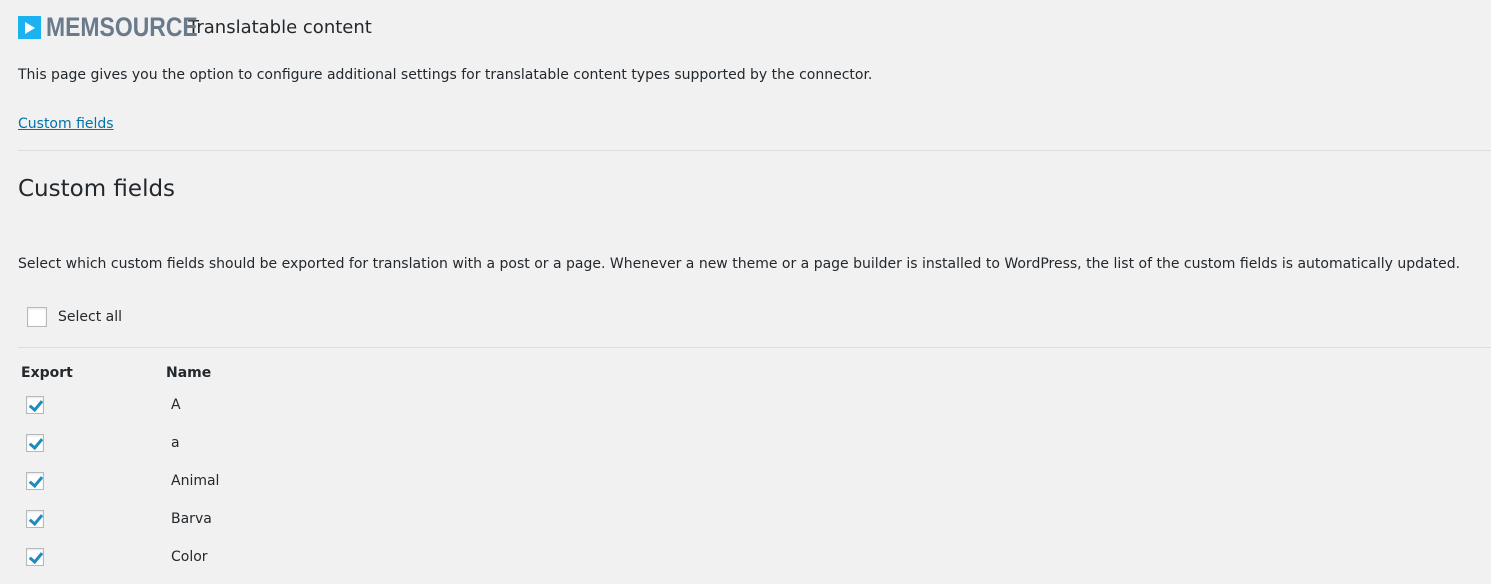 This screenshot has height=584, width=1491. I want to click on checkbox, so click(37, 317).